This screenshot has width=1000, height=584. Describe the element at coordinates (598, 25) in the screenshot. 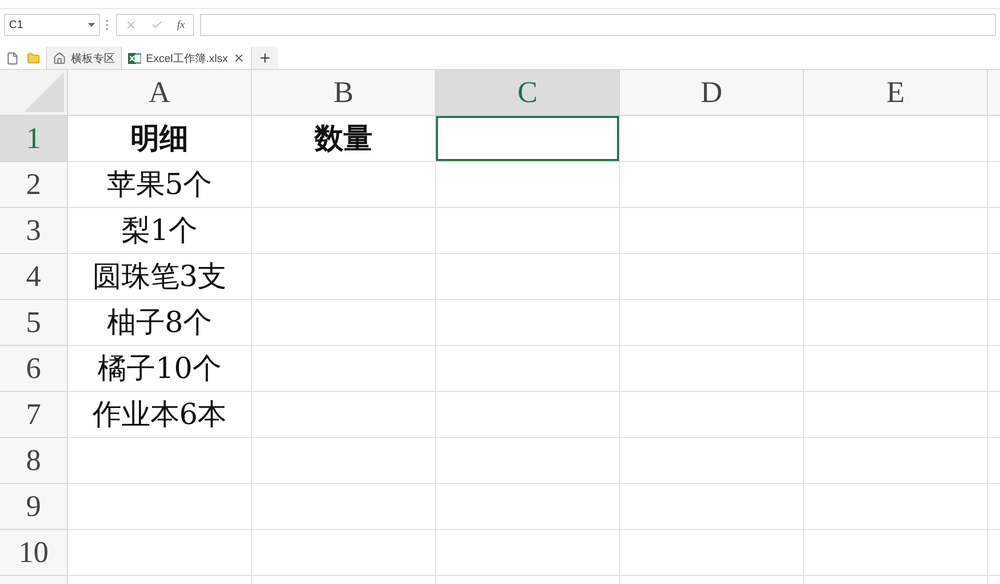

I see `formula-field` at that location.